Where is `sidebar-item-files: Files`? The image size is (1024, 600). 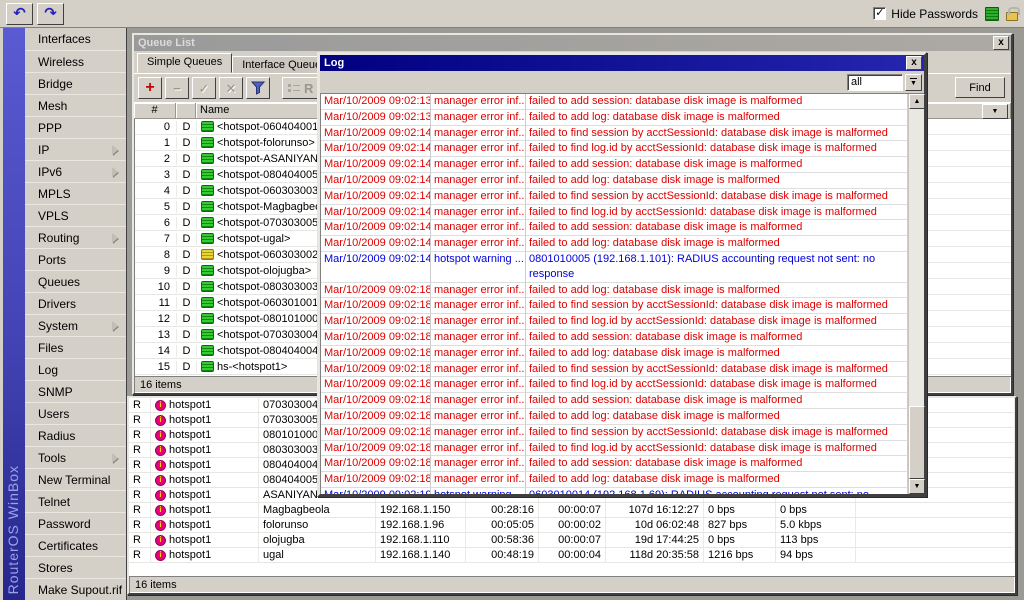
sidebar-item-files: Files is located at coordinates (75, 347).